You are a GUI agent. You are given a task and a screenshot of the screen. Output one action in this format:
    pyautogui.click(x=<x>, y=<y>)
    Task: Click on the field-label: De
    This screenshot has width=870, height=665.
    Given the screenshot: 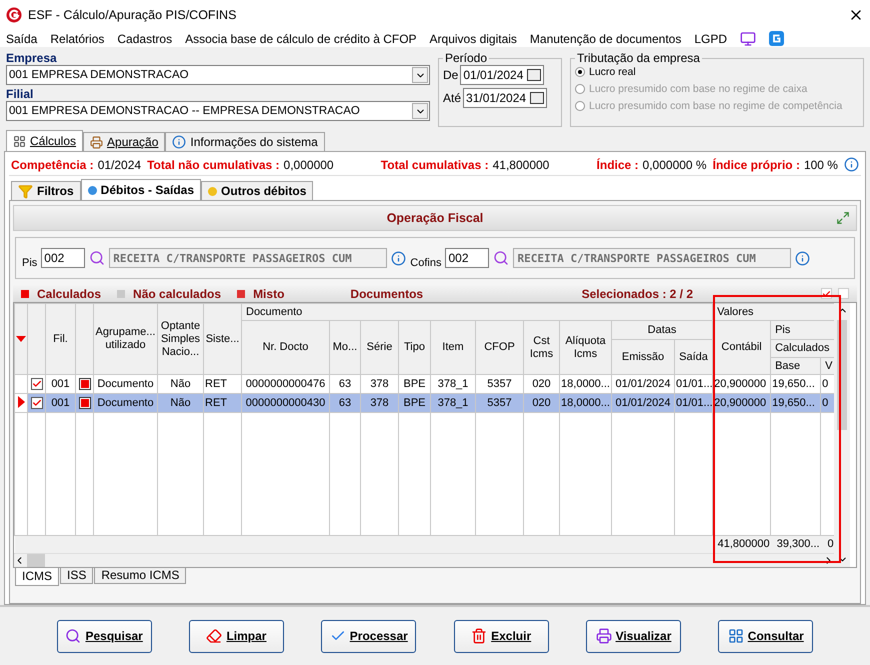 What is the action you would take?
    pyautogui.click(x=450, y=75)
    